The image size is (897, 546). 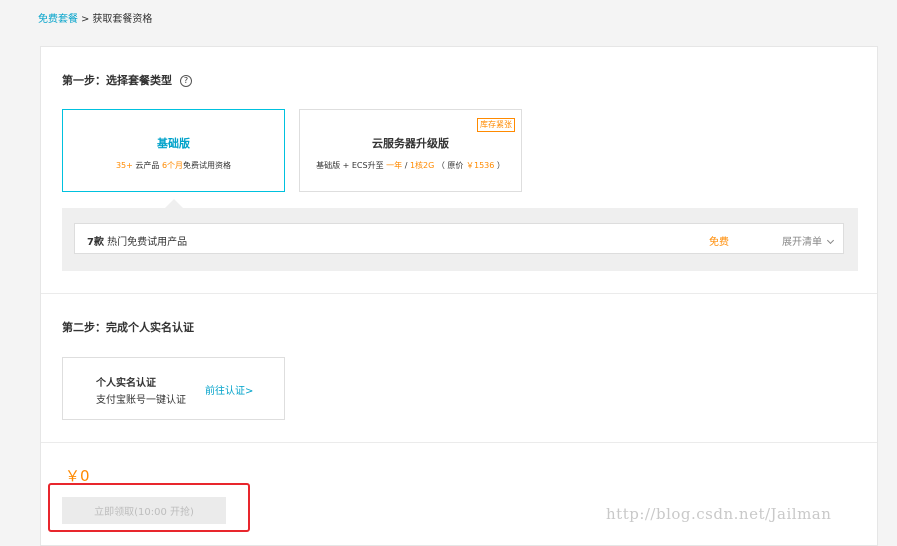 I want to click on product-count-label: 热门免费试用产品, so click(x=147, y=242).